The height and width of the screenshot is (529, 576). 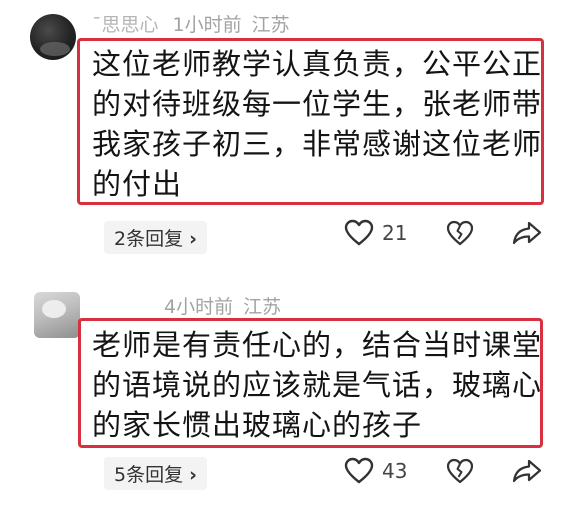 What do you see at coordinates (207, 25) in the screenshot?
I see `comment-time: 1小时前` at bounding box center [207, 25].